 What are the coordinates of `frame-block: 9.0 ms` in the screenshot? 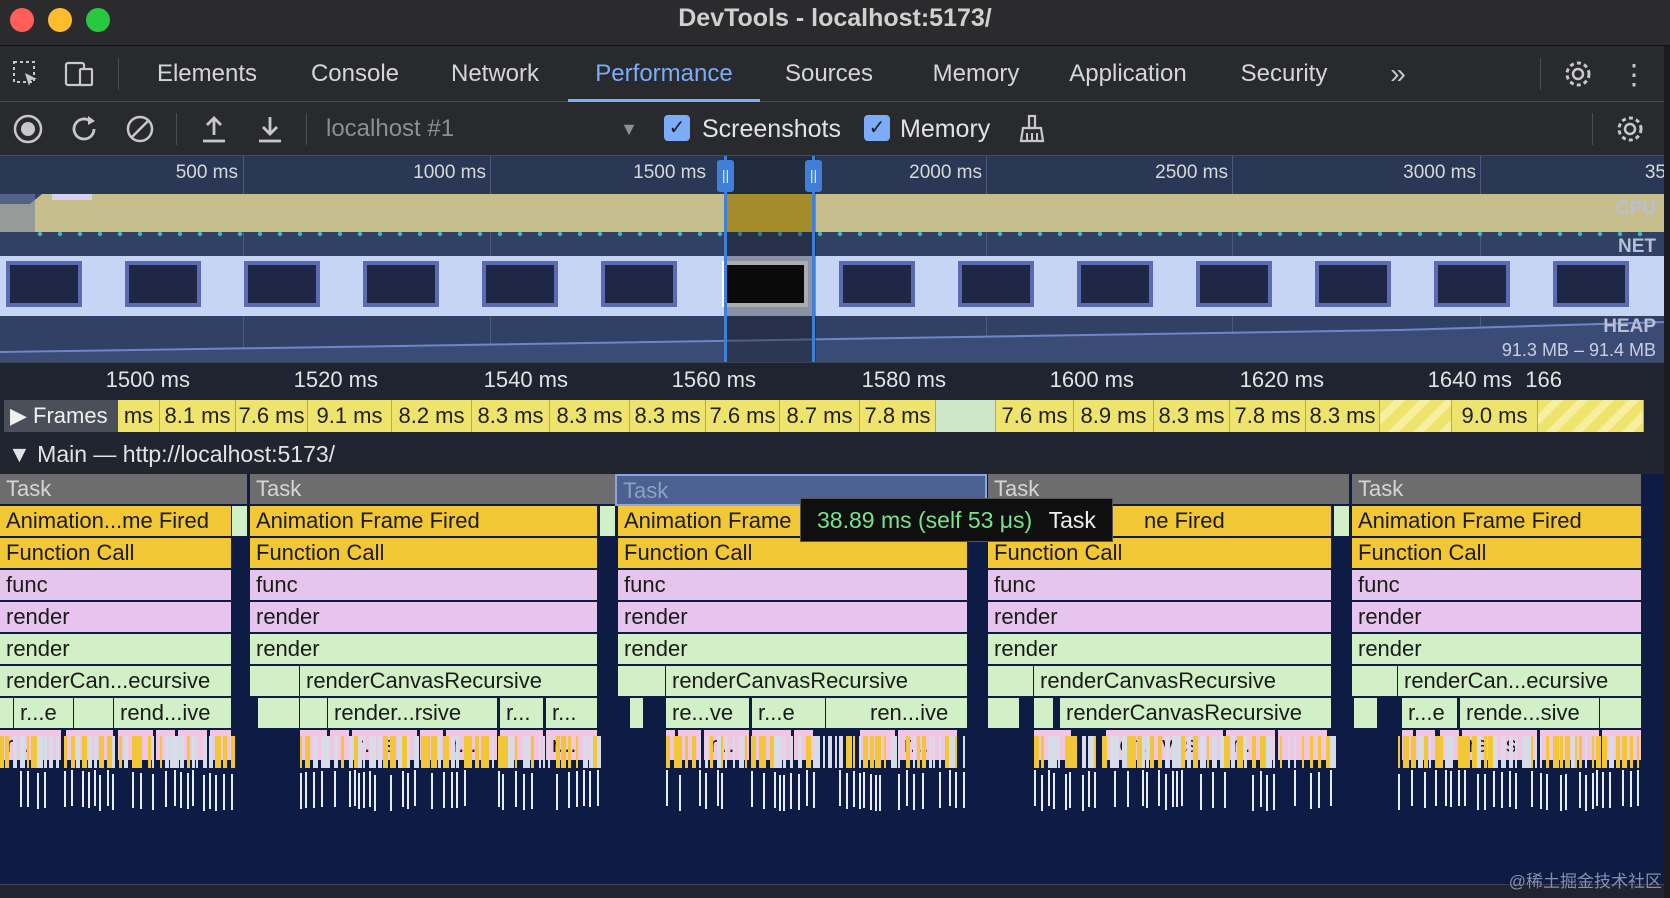 It's located at (1495, 416).